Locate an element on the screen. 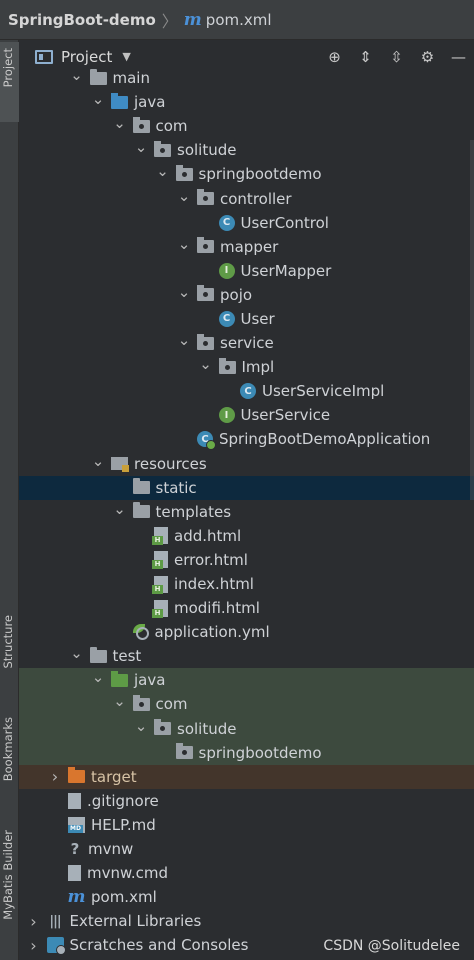 This screenshot has width=474, height=960. resources-folder-icon is located at coordinates (120, 465).